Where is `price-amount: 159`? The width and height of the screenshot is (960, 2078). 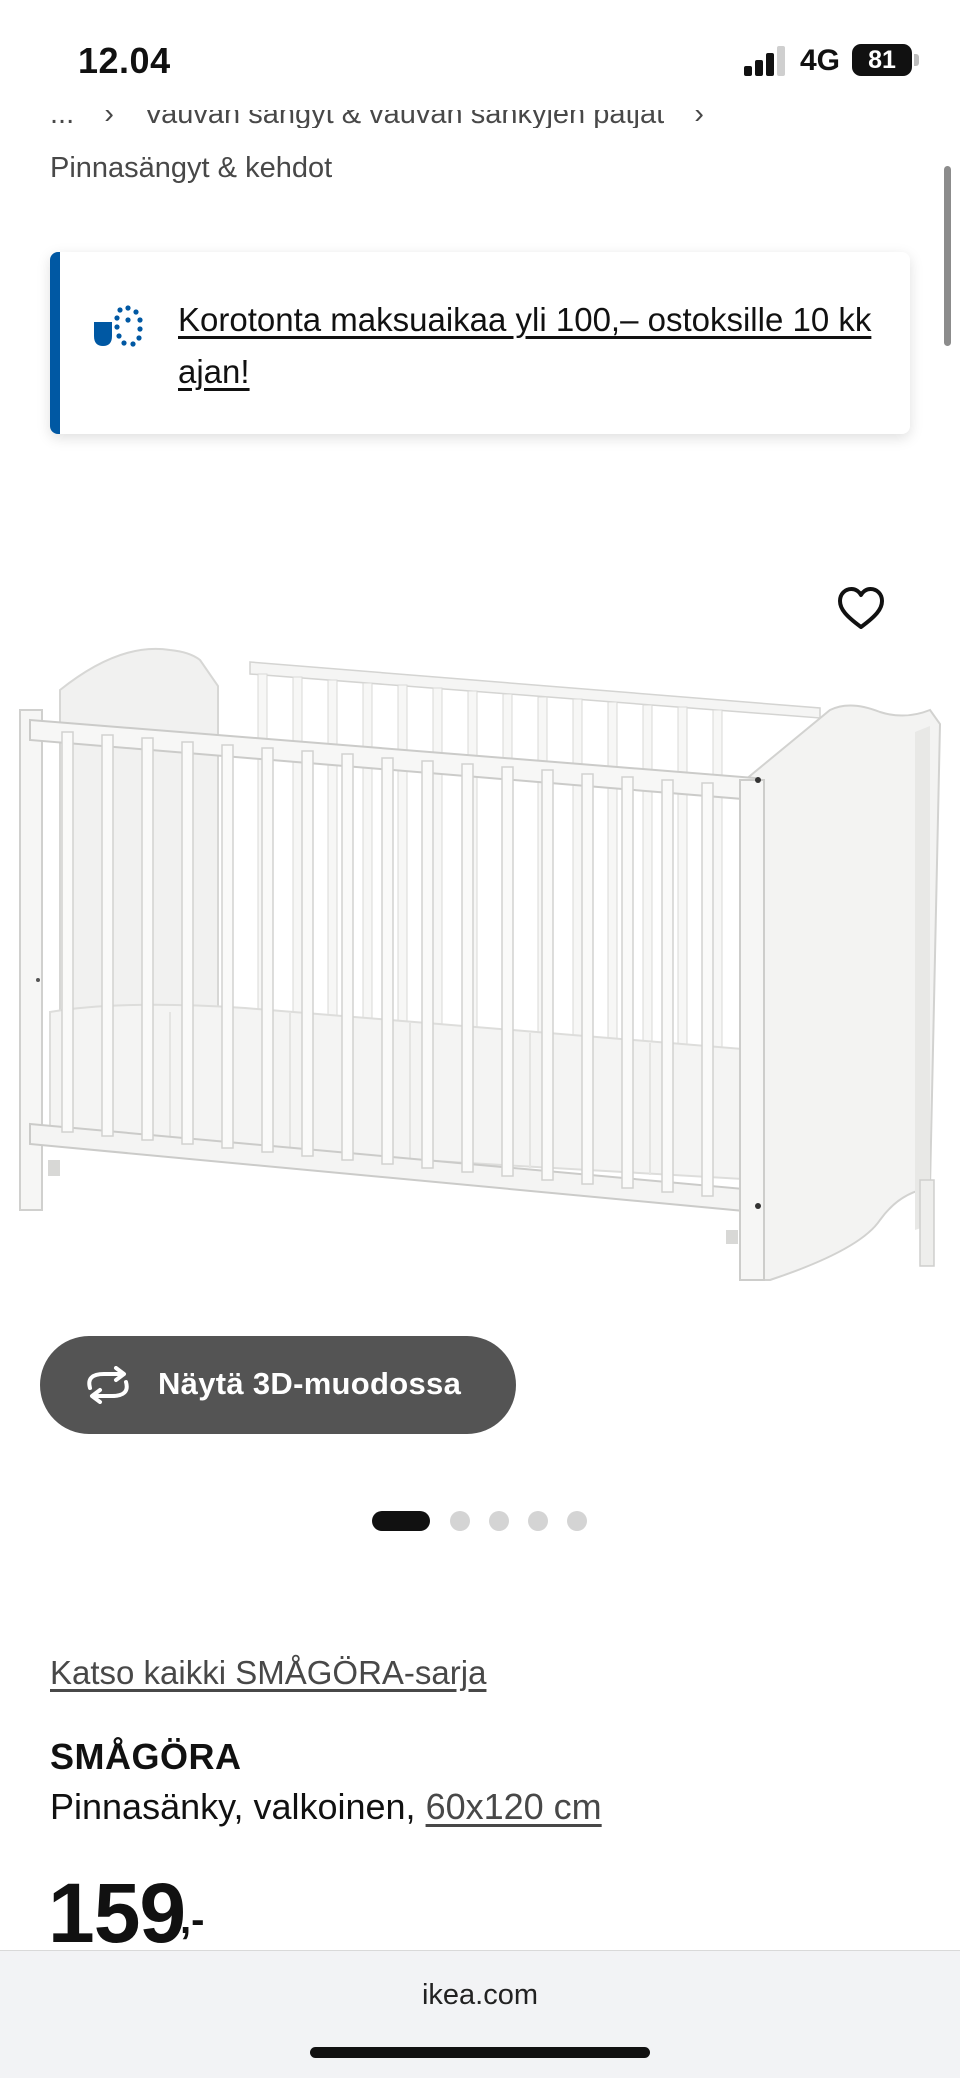
price-amount: 159 is located at coordinates (117, 1913).